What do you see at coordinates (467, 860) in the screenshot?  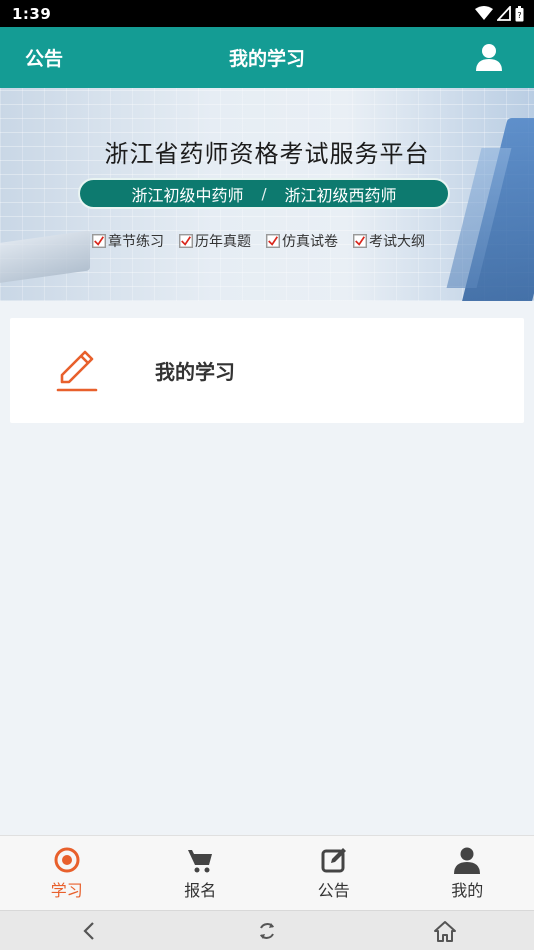 I see `person-icon` at bounding box center [467, 860].